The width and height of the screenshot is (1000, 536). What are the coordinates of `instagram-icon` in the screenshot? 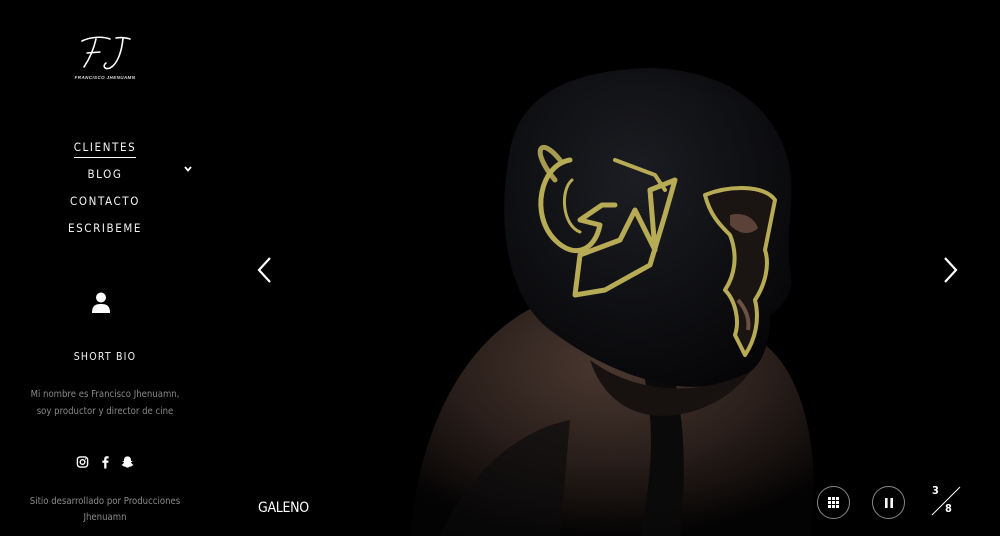 It's located at (82, 462).